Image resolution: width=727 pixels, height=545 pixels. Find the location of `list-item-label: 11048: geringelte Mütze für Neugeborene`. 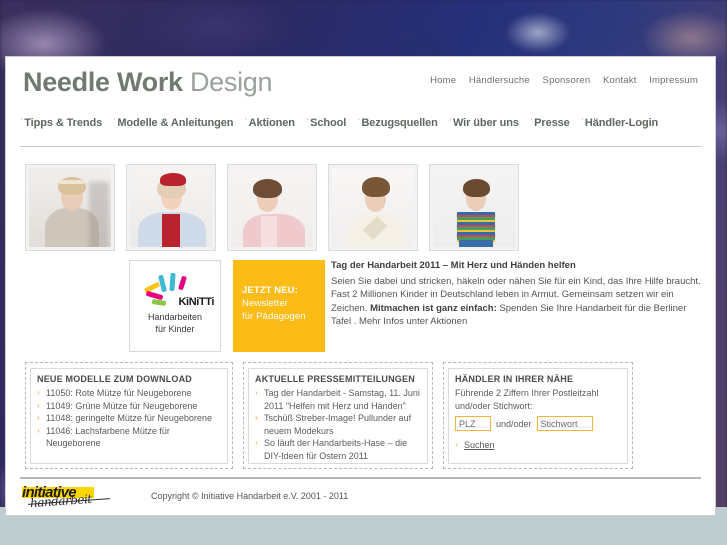

list-item-label: 11048: geringelte Mütze für Neugeborene is located at coordinates (129, 418).